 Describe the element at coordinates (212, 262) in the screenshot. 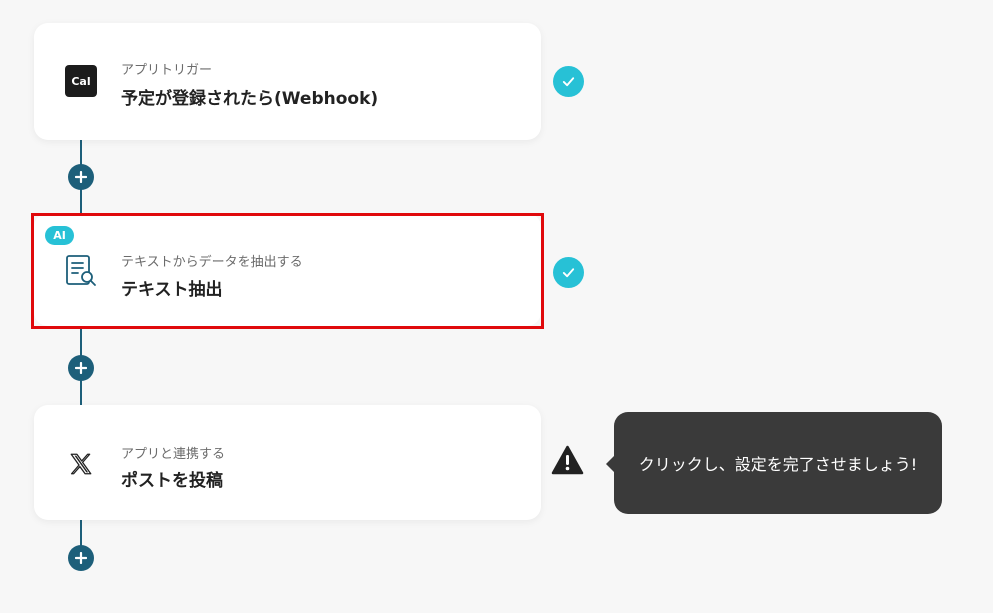

I see `step-subtitle: テキストからデータを抽出する` at that location.